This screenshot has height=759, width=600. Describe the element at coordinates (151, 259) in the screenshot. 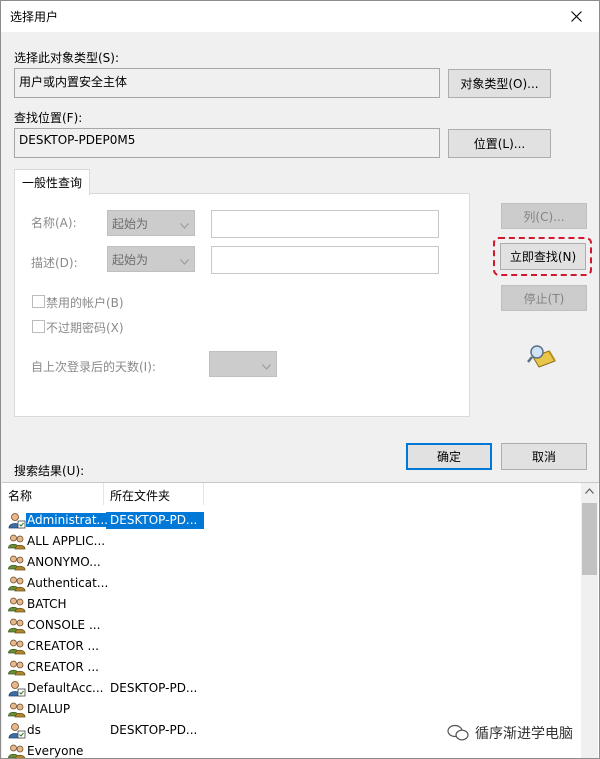

I see `description-mode-select: 起始为` at that location.